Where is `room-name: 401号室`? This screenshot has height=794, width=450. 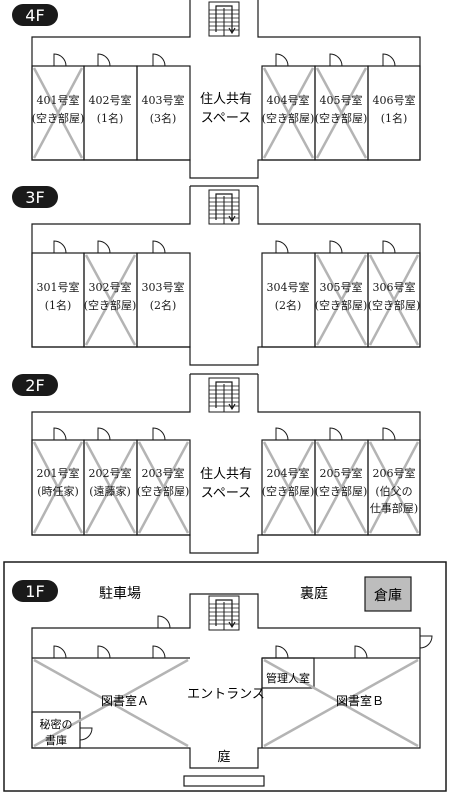 room-name: 401号室 is located at coordinates (58, 100).